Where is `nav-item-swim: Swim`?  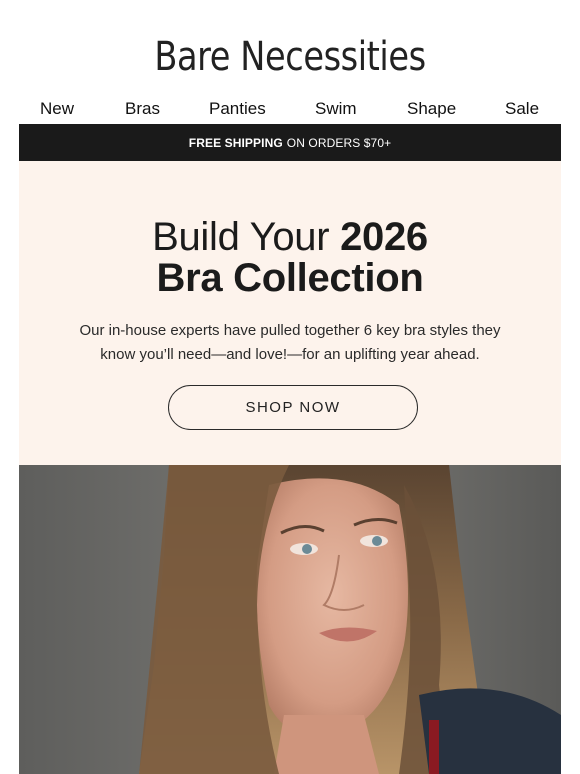 nav-item-swim: Swim is located at coordinates (336, 109).